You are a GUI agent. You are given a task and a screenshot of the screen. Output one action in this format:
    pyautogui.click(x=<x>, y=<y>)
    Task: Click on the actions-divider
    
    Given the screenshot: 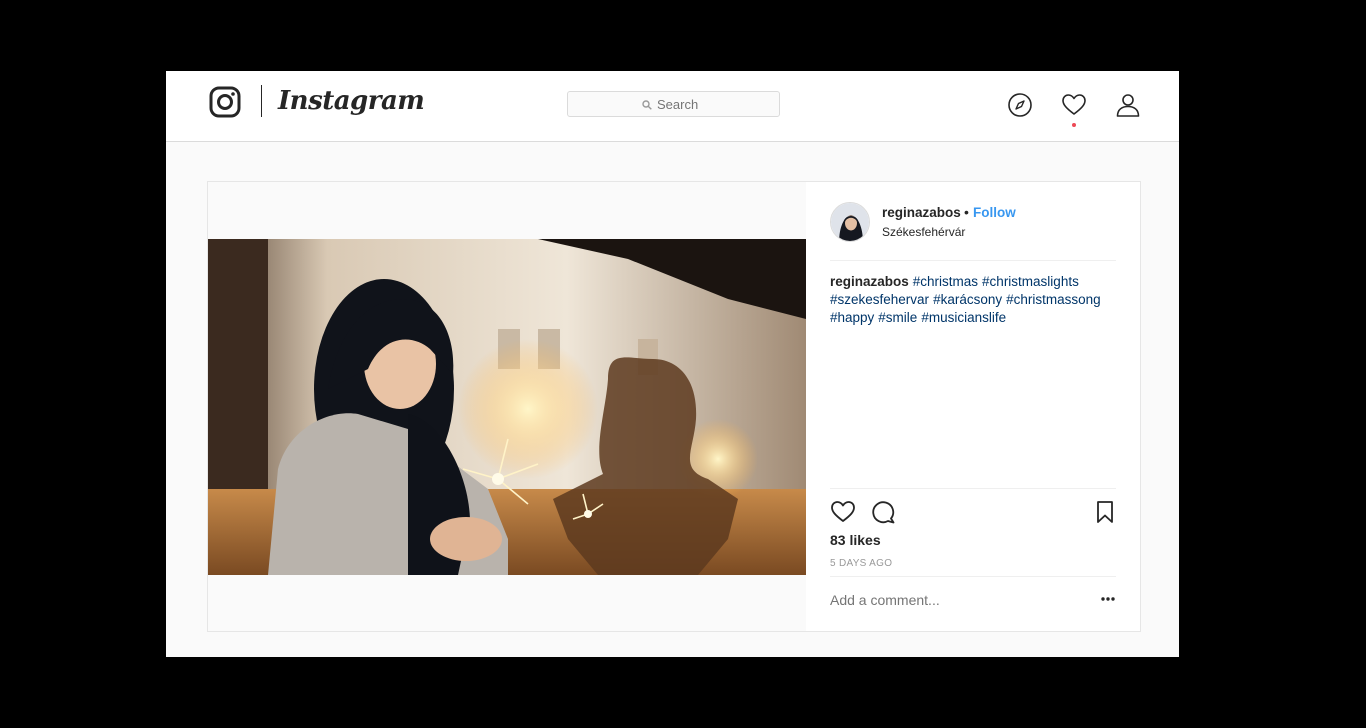 What is the action you would take?
    pyautogui.click(x=973, y=488)
    